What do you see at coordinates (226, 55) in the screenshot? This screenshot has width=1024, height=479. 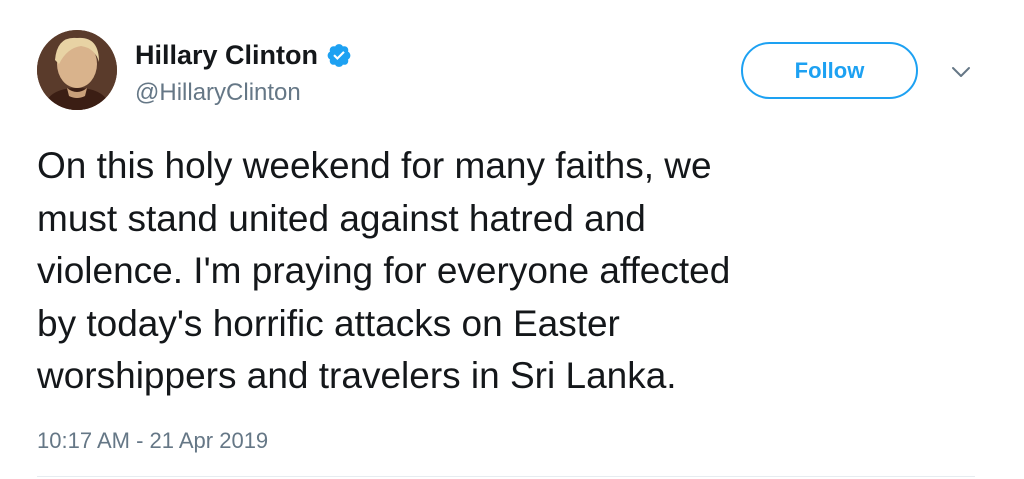 I see `author-display-name: Hillary Clinton` at bounding box center [226, 55].